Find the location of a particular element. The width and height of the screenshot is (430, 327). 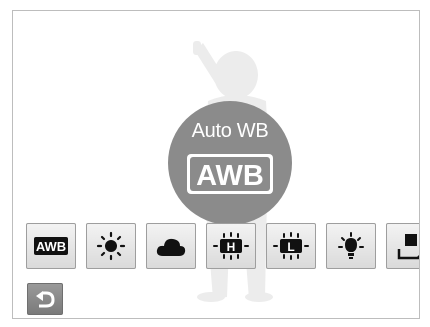

awb-large-icon: AWB is located at coordinates (230, 174).